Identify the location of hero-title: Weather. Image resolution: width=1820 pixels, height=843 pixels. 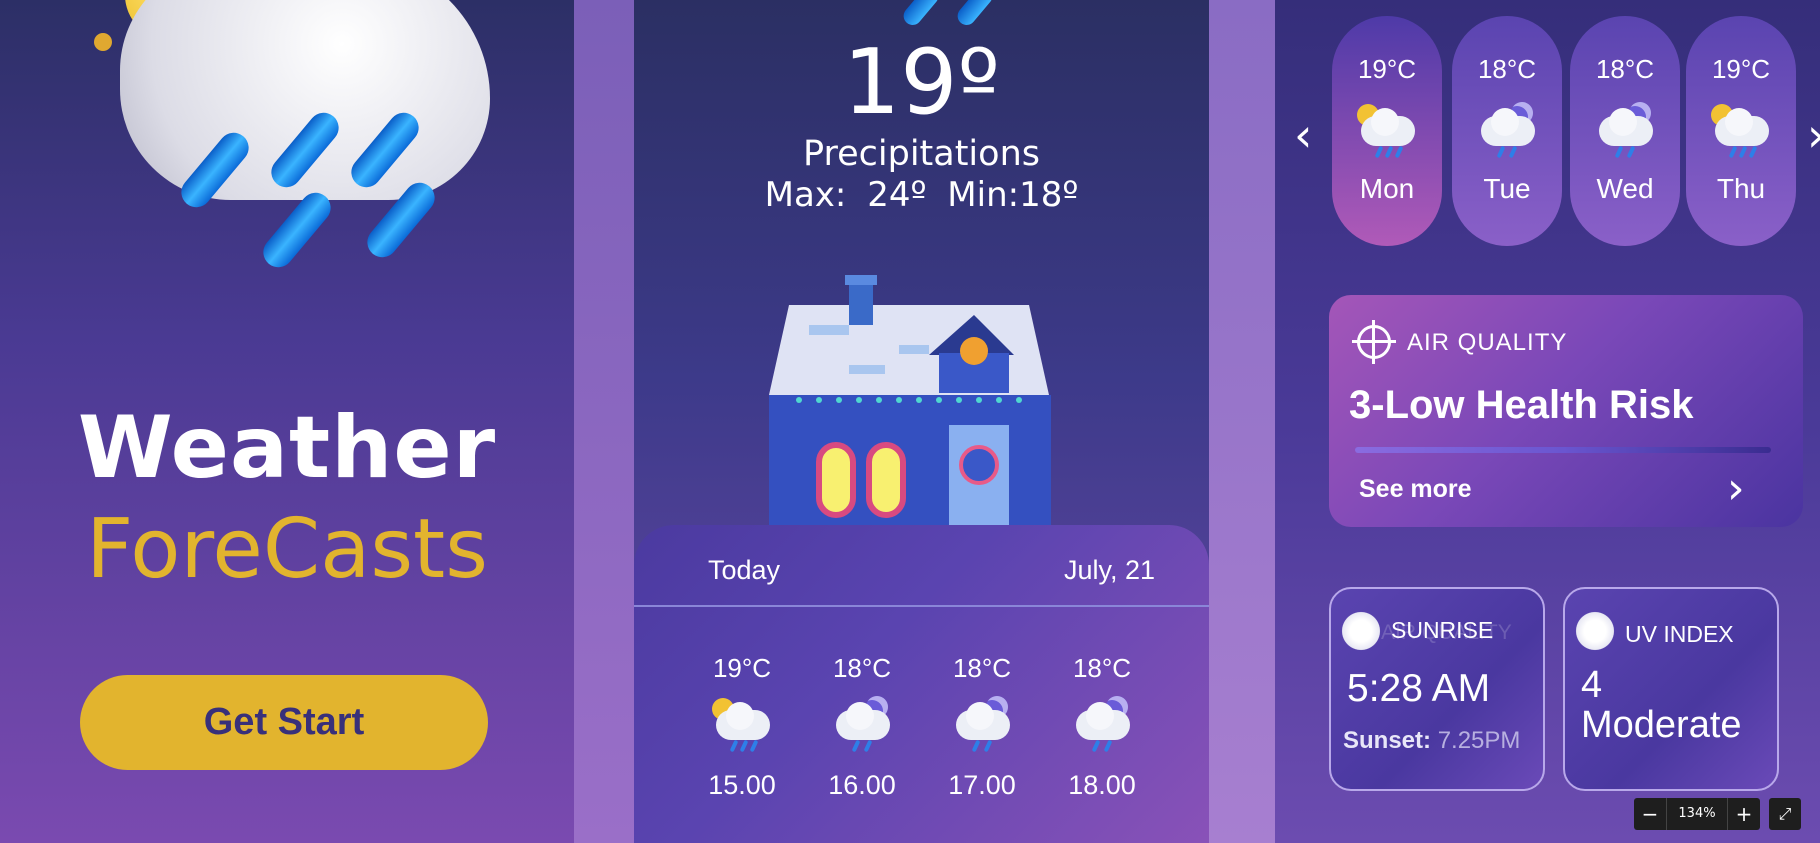
(287, 448).